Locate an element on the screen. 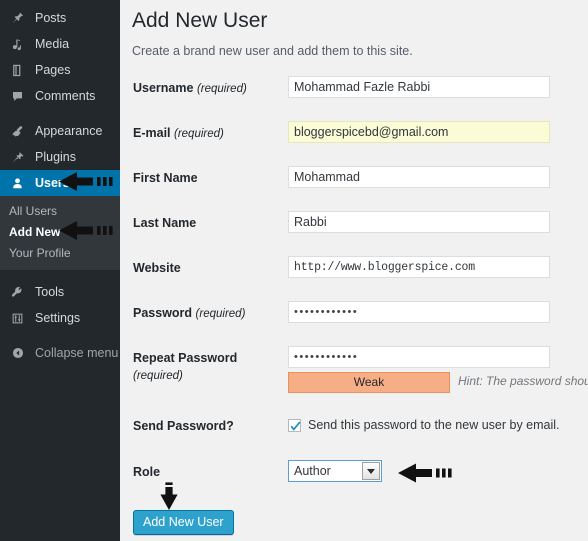 This screenshot has width=588, height=541. sidebar-item-media: Media is located at coordinates (60, 44).